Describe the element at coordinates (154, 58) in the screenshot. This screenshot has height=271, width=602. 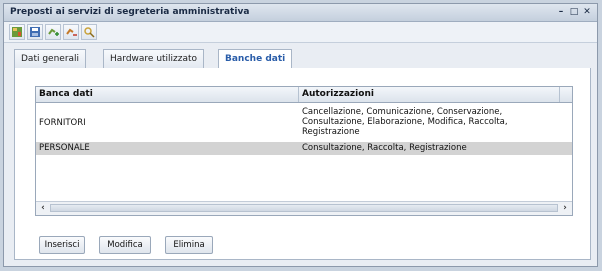
I see `tab-hardware-utilizzato: Hardware utilizzato` at that location.